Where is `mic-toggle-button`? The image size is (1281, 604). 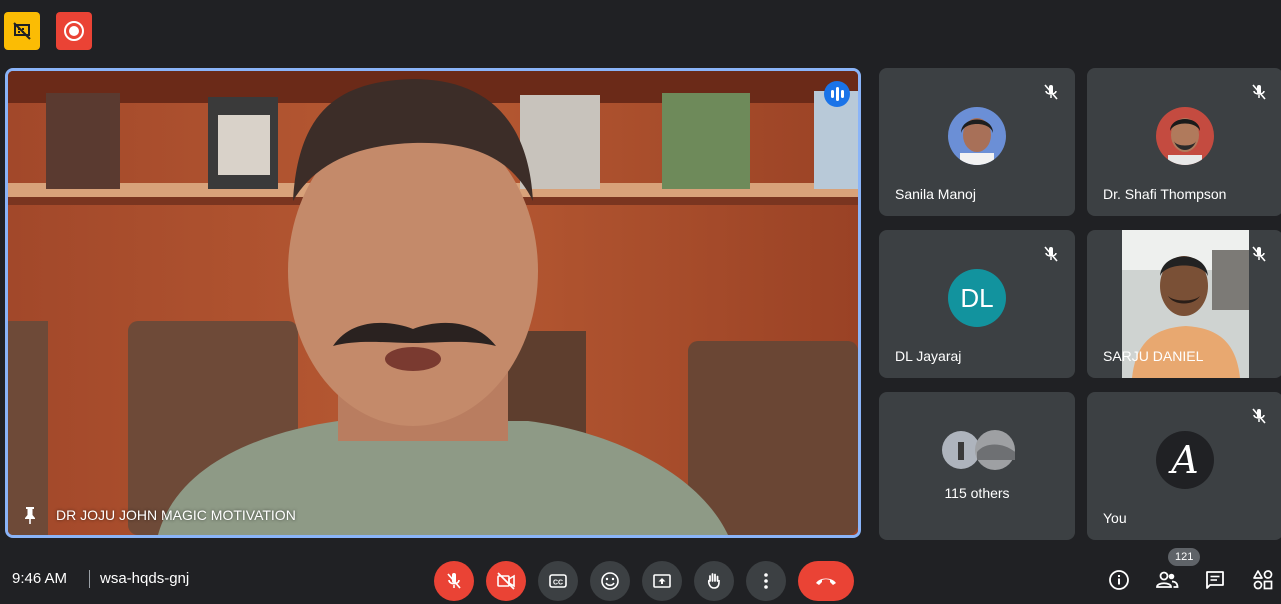
mic-toggle-button is located at coordinates (454, 581).